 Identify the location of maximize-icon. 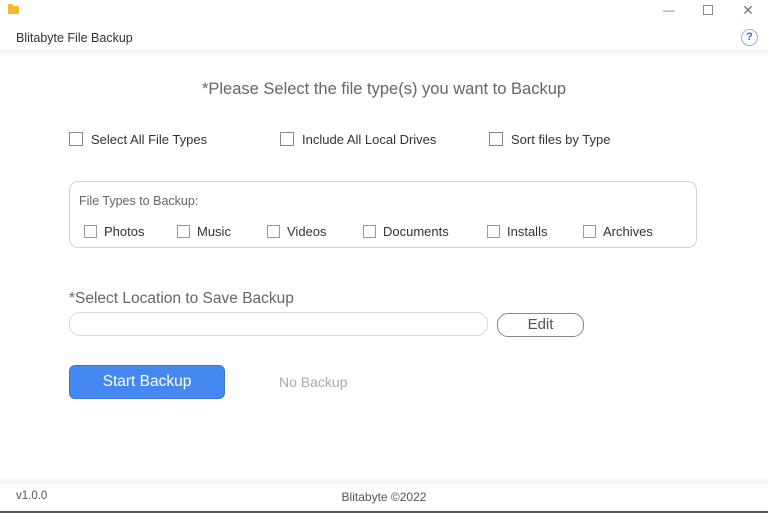
(708, 10).